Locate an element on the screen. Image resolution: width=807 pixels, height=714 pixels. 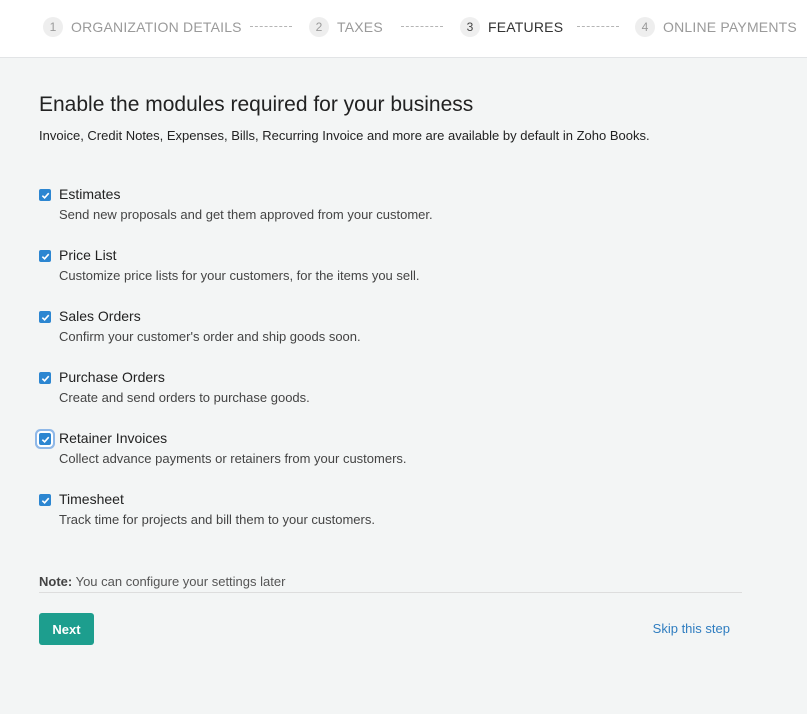
step-features: 3 FEATURES is located at coordinates (511, 26).